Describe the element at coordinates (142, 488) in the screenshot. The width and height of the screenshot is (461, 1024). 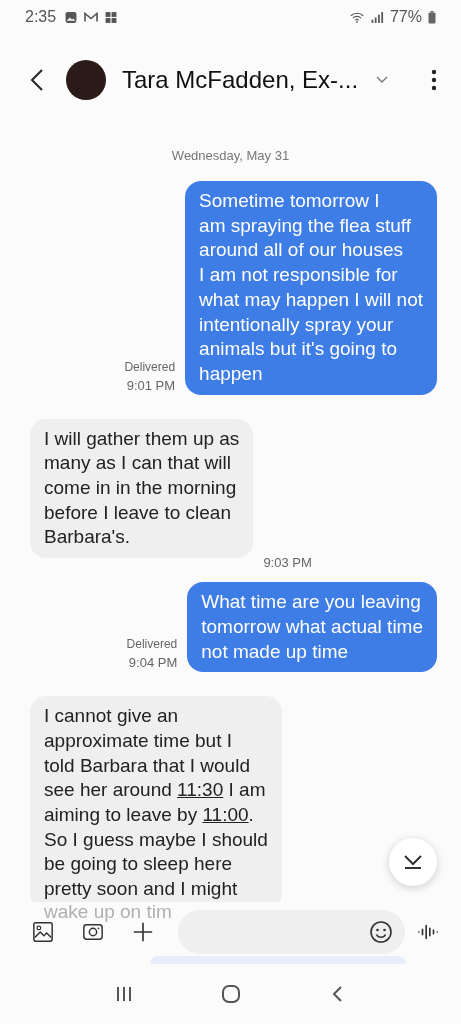
I see `message-bubble: I will gather them up as many as I can that will come in in the morning before I leave to clean Barbara's.` at that location.